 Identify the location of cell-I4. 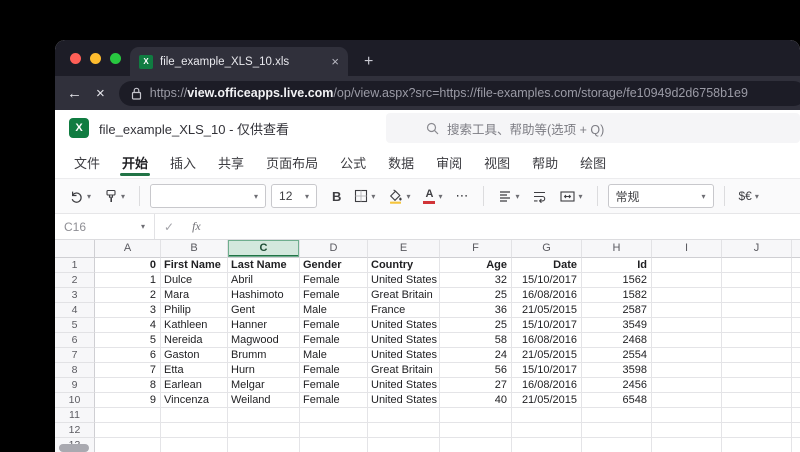
(687, 310).